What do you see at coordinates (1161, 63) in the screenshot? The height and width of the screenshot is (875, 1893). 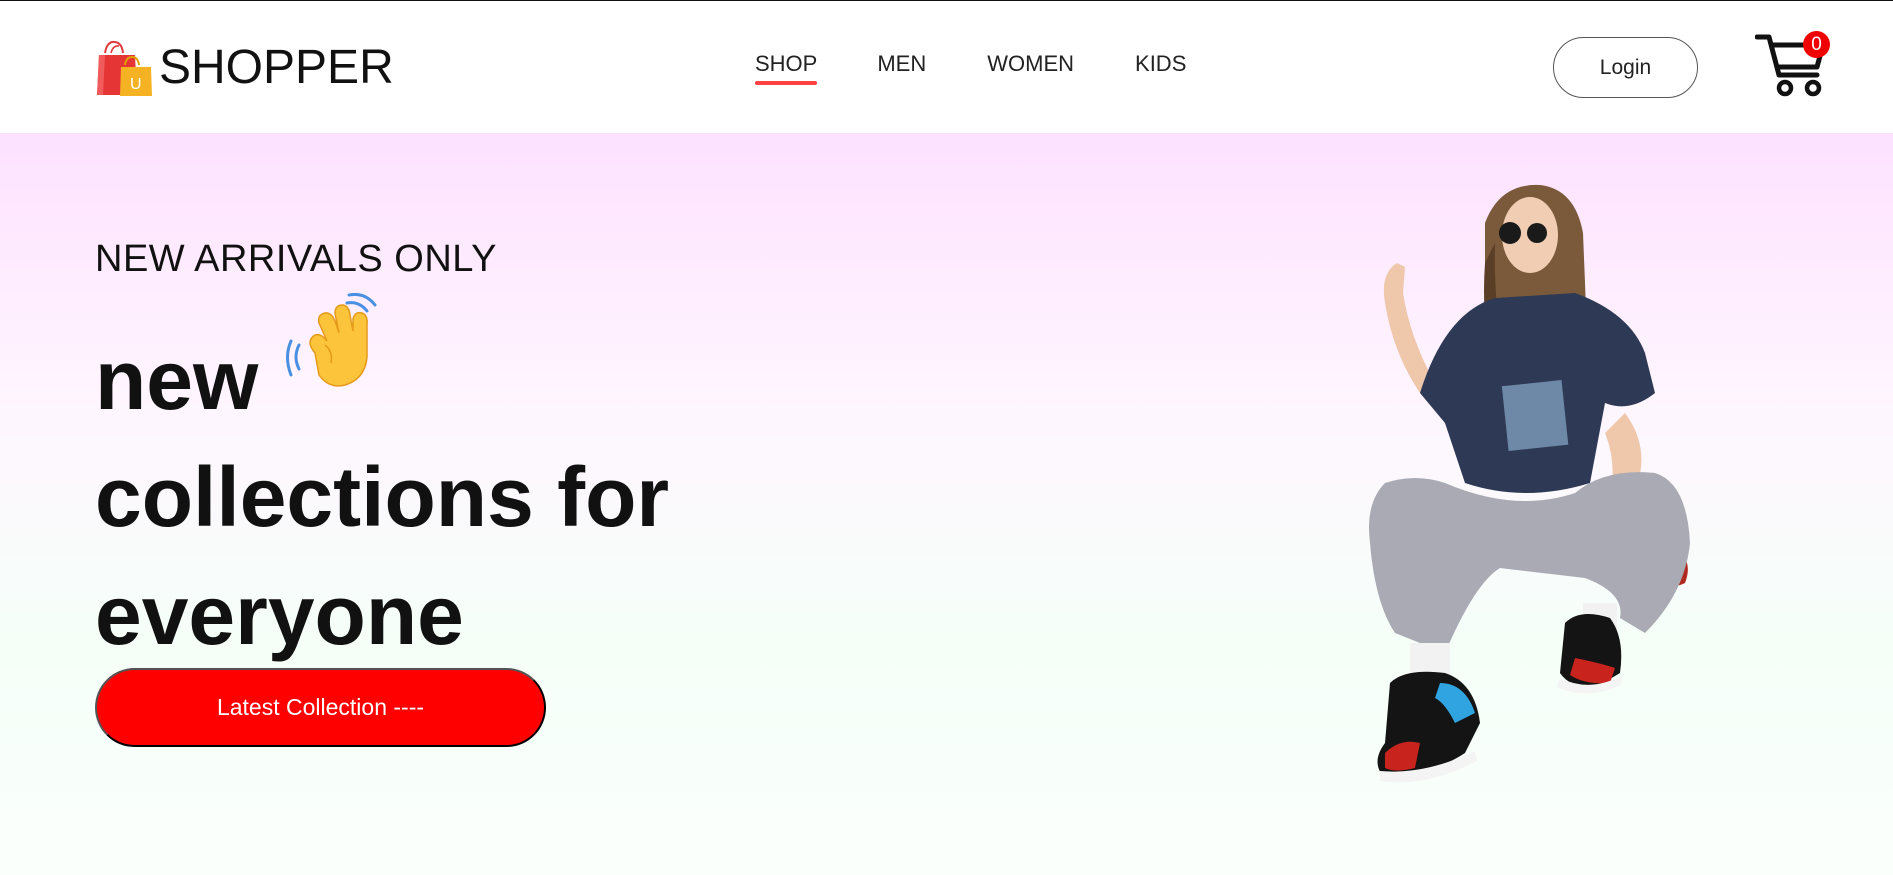 I see `nav-item-label: KIDS` at bounding box center [1161, 63].